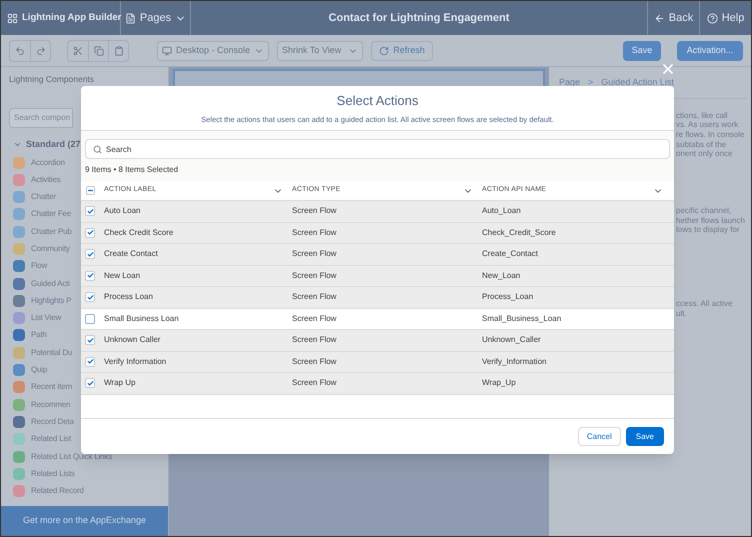 The width and height of the screenshot is (752, 537). Describe the element at coordinates (705, 304) in the screenshot. I see `description-text: ccess. All active` at that location.